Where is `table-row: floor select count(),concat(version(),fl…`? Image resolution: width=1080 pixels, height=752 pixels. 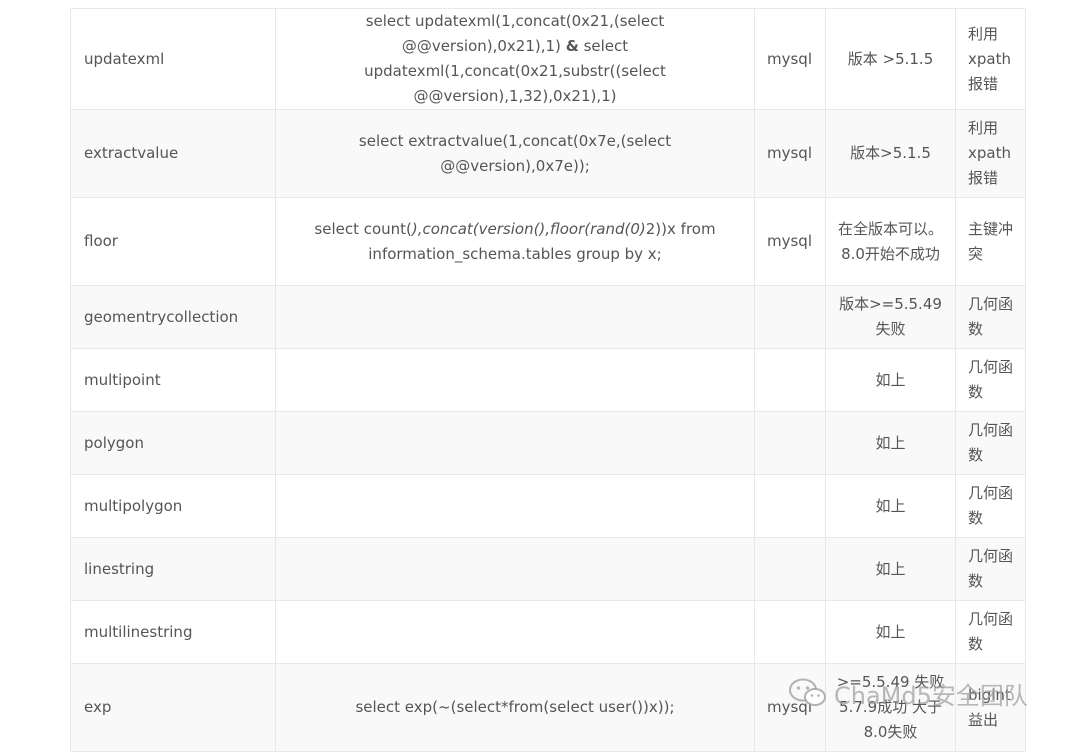 table-row: floor select count(),concat(version(),fl… is located at coordinates (548, 241).